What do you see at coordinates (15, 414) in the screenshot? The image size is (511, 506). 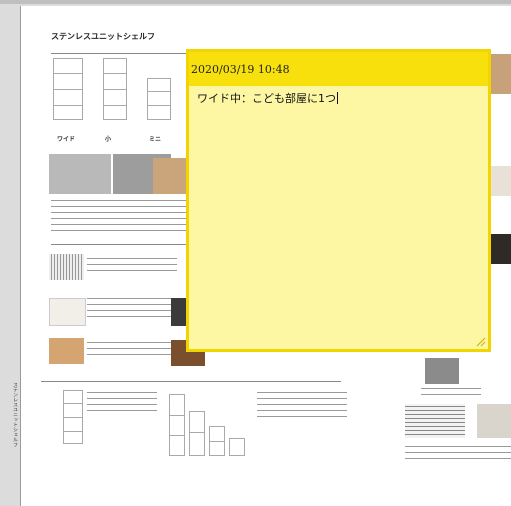 I see `side-vertical-label: ステンレスユニットシェルフ` at bounding box center [15, 414].